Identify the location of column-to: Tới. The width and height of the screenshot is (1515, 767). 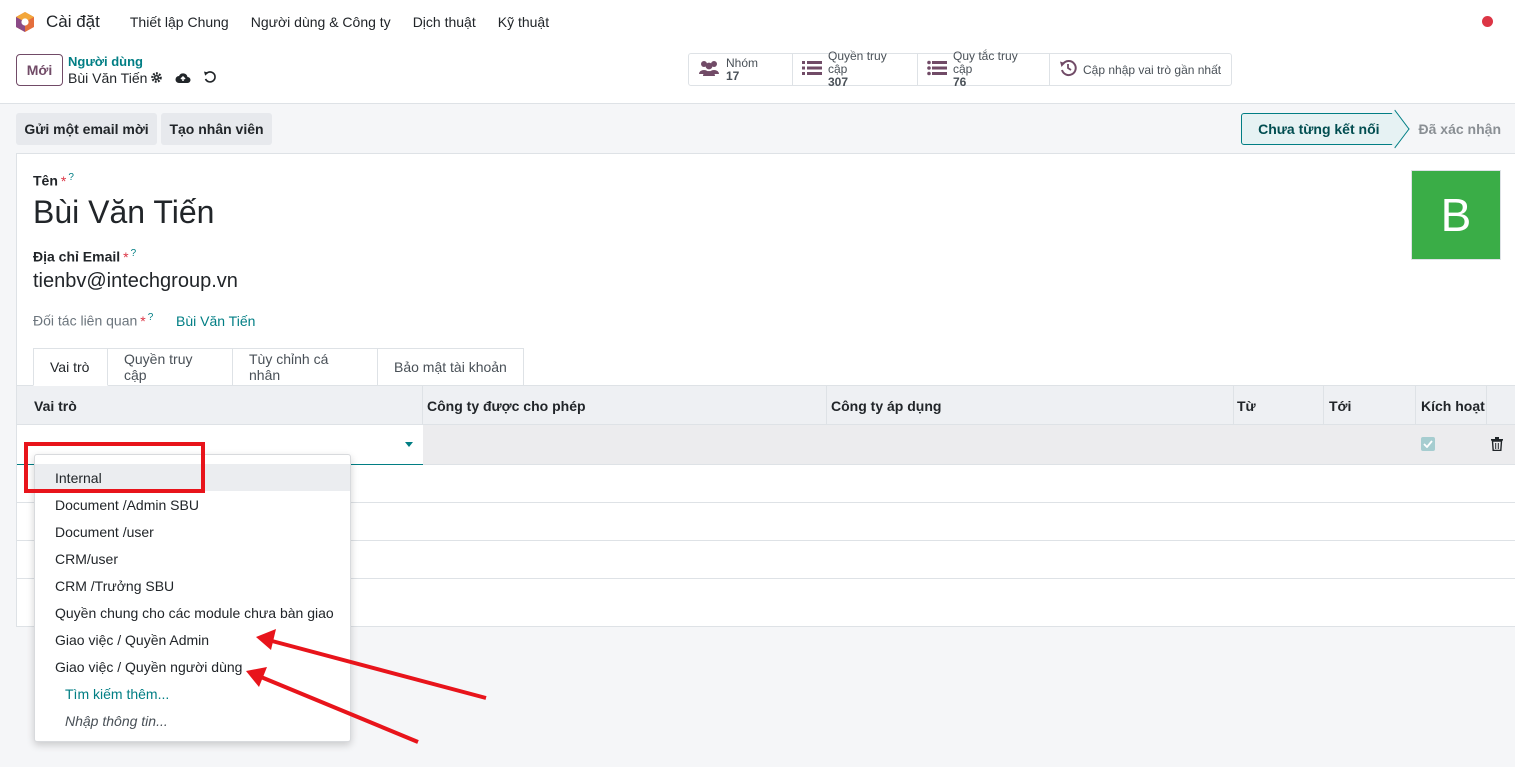
(1370, 405).